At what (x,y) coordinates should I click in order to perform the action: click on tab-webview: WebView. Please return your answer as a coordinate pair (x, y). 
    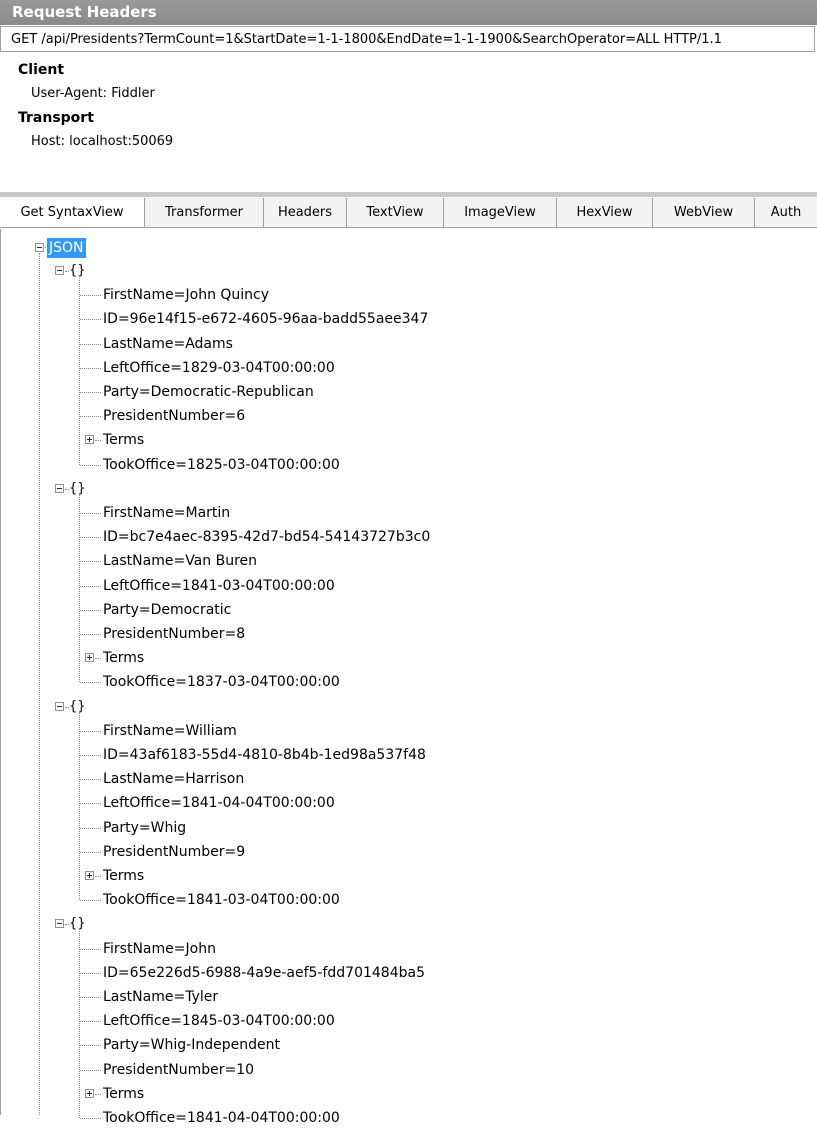
    Looking at the image, I should click on (704, 212).